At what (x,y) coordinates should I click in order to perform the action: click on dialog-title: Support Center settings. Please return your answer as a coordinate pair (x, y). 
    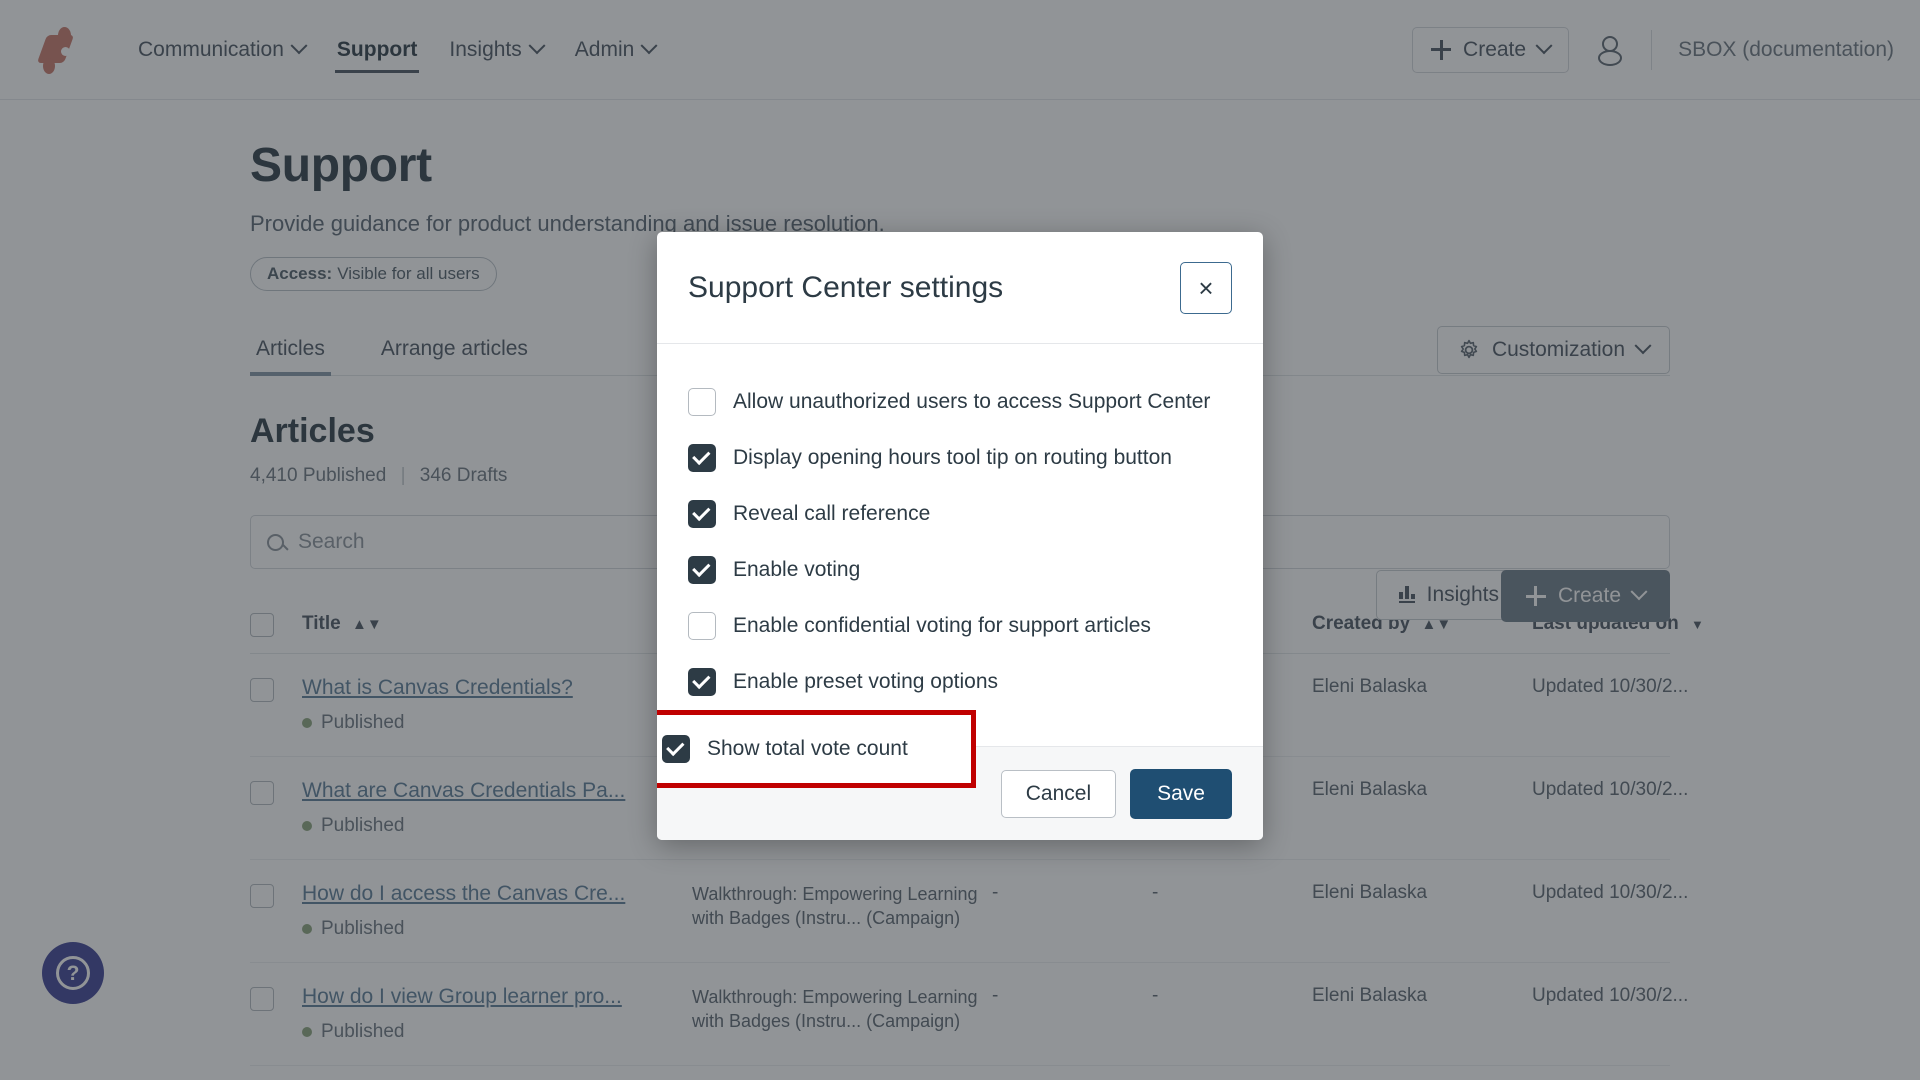
    Looking at the image, I should click on (846, 287).